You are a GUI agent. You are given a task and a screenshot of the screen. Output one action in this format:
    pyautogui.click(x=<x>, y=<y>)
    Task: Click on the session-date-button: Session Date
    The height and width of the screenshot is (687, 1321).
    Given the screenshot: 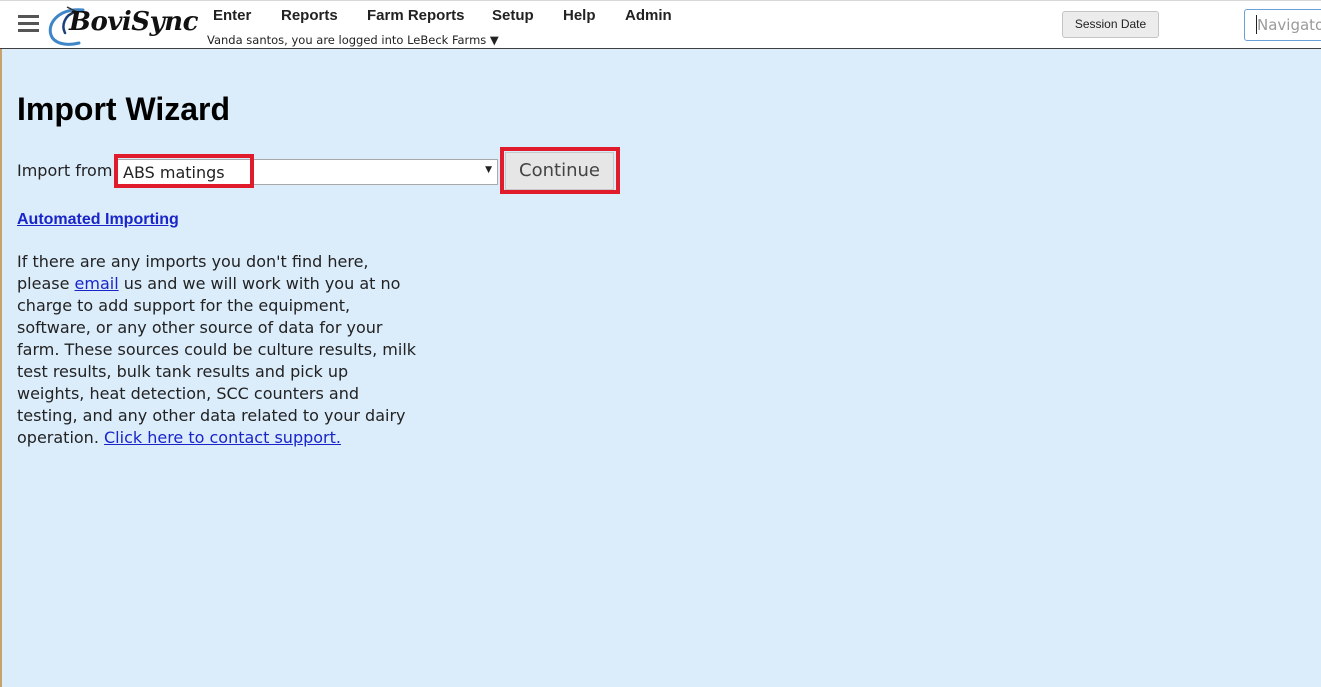 What is the action you would take?
    pyautogui.click(x=1110, y=24)
    